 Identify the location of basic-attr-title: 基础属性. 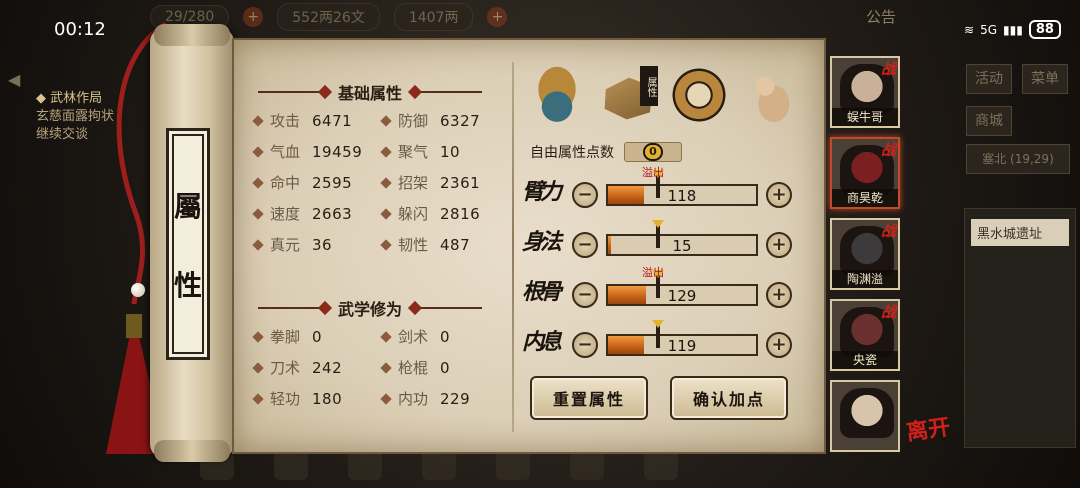
(370, 93).